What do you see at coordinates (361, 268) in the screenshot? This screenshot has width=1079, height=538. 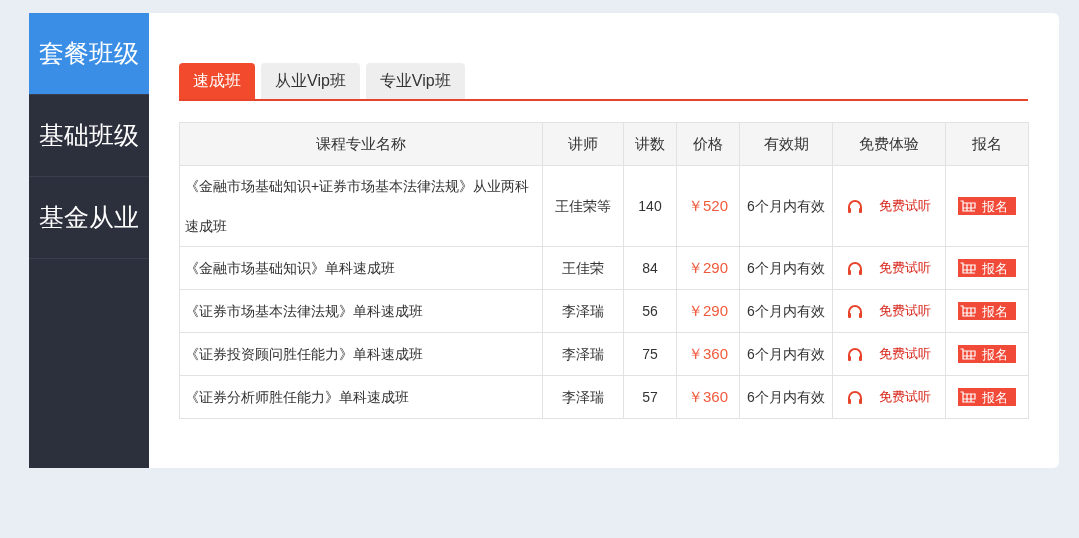 I see `table-cell: 《金融市场基础知识》单科速成班` at bounding box center [361, 268].